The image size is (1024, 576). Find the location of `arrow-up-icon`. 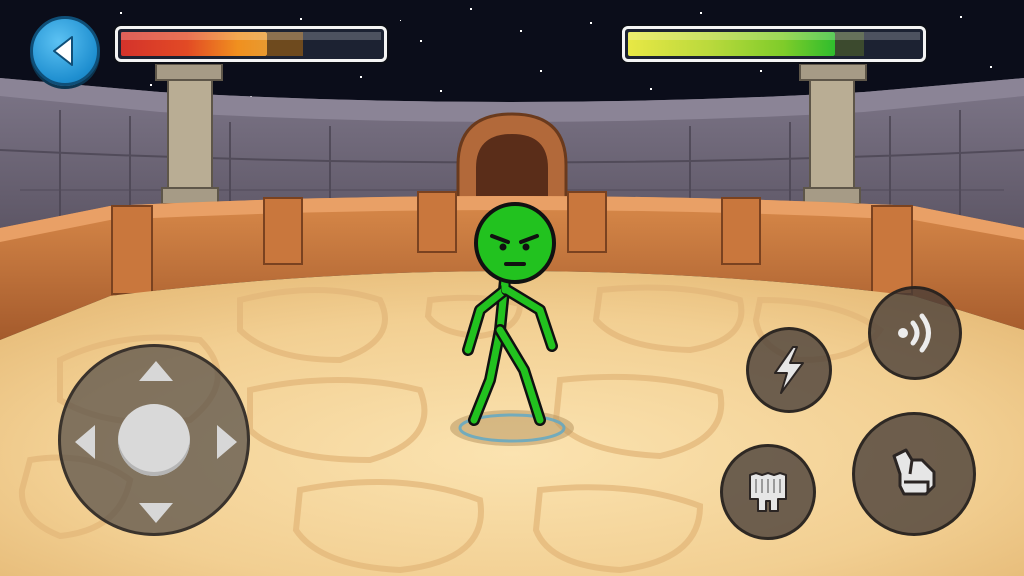

arrow-up-icon is located at coordinates (156, 371).